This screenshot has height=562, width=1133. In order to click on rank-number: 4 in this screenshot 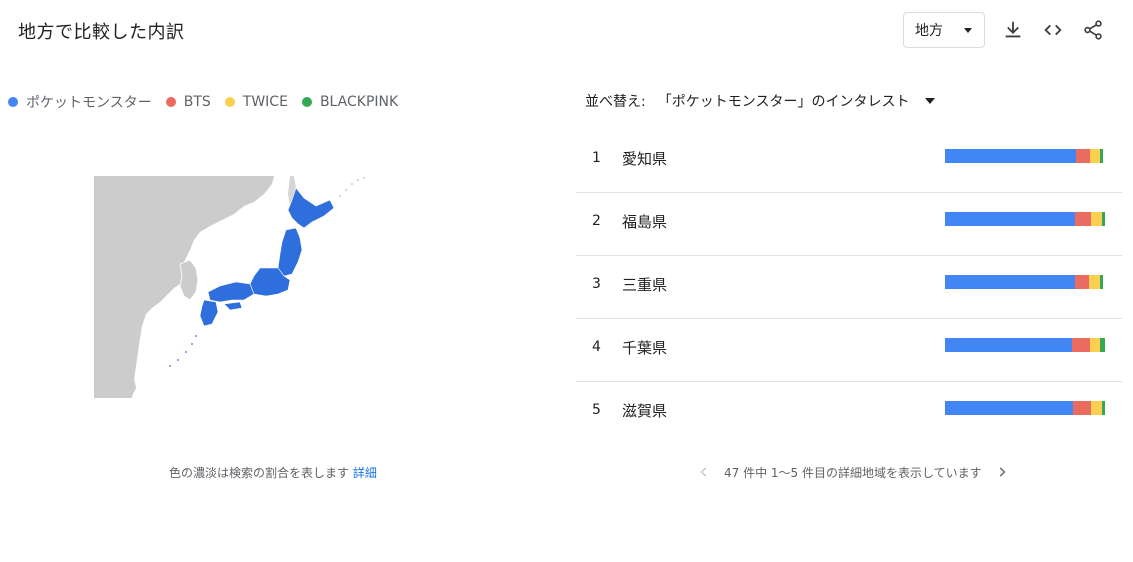, I will do `click(596, 347)`.